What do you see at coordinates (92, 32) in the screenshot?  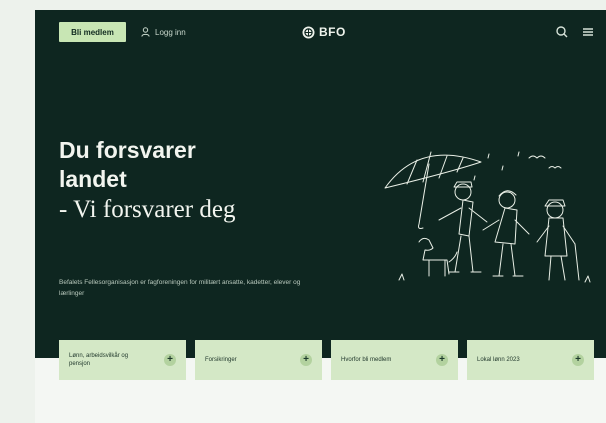 I see `join-button: Bli medlem` at bounding box center [92, 32].